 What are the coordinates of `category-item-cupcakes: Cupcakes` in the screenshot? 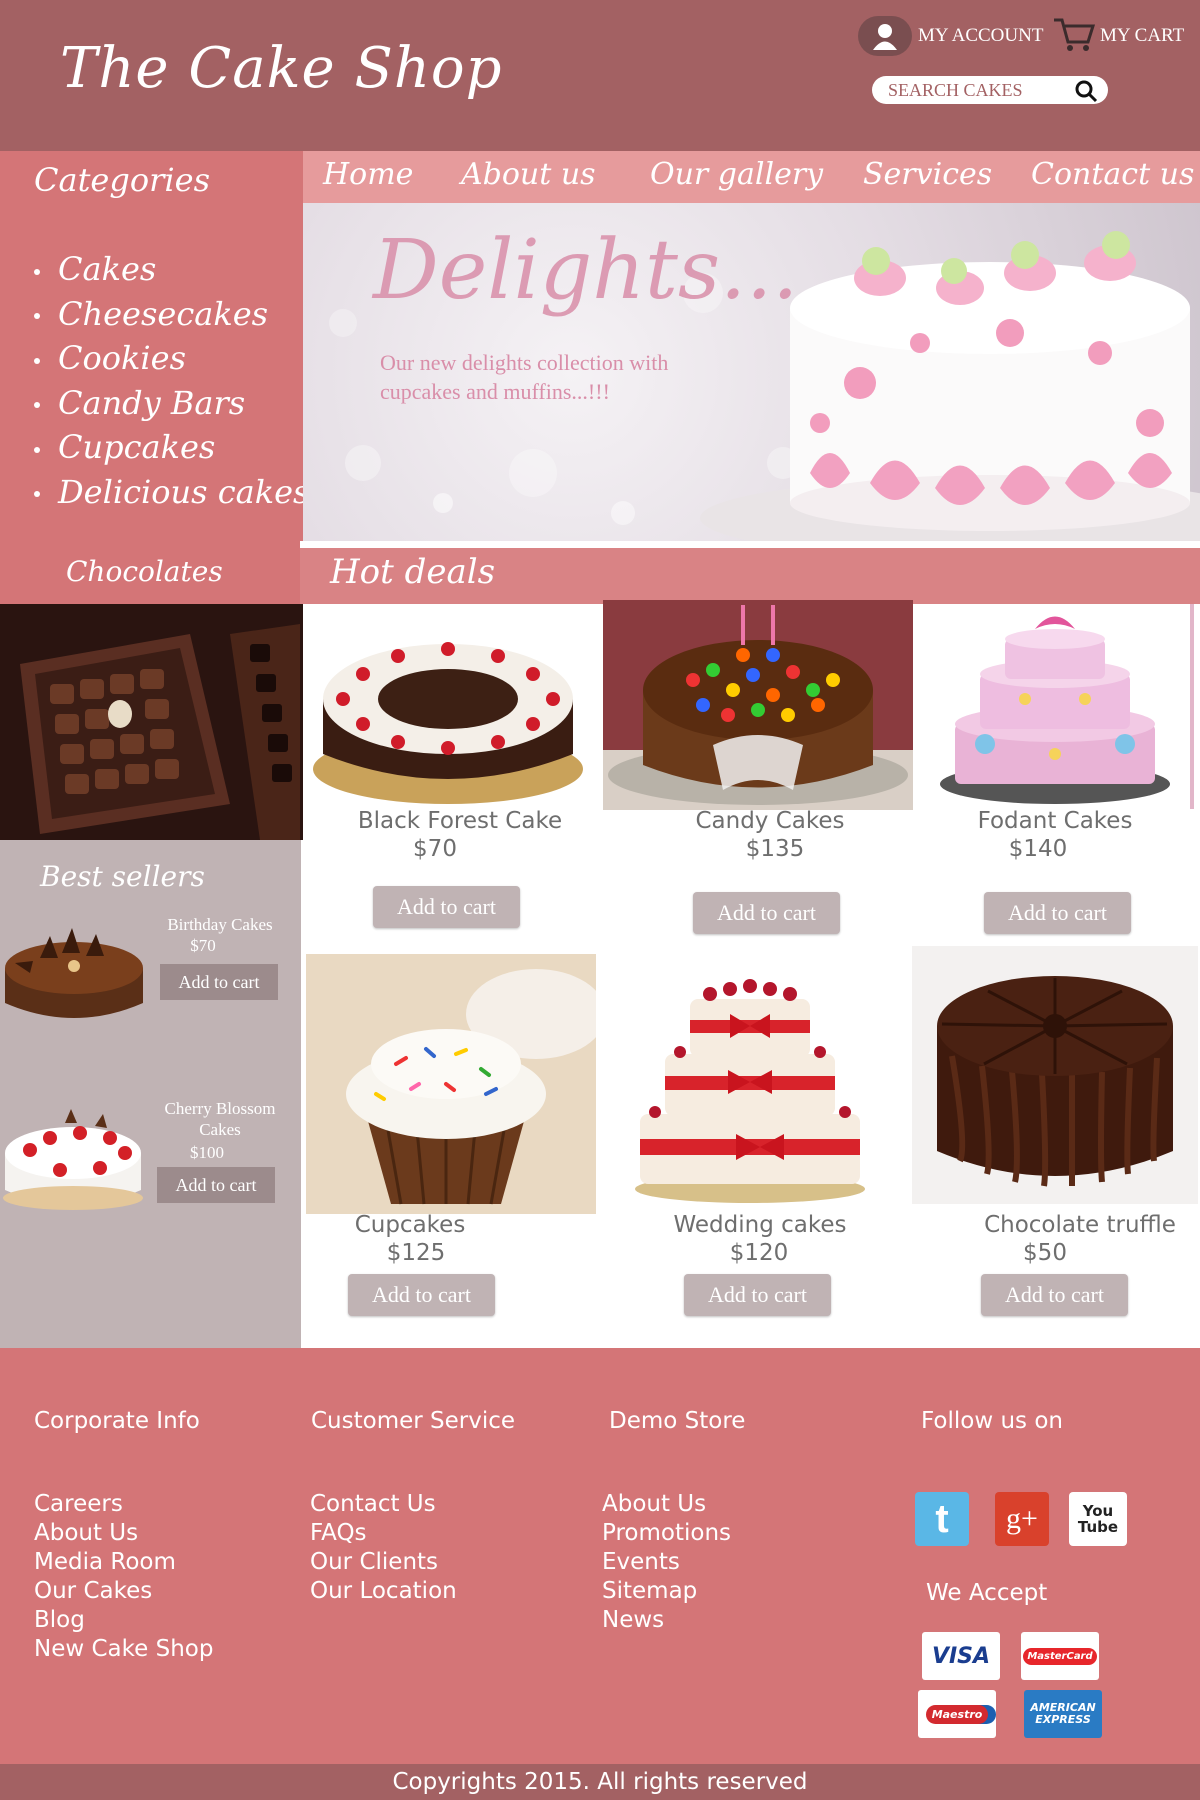 It's located at (171, 447).